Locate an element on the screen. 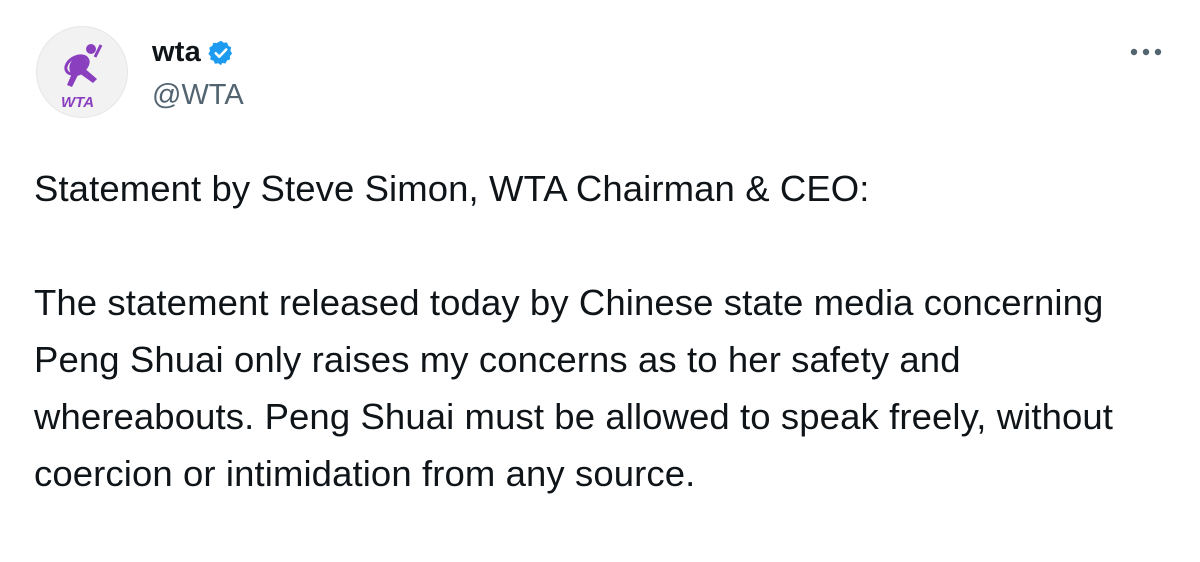 The image size is (1200, 562). wta-logo-icon: WTA is located at coordinates (82, 77).